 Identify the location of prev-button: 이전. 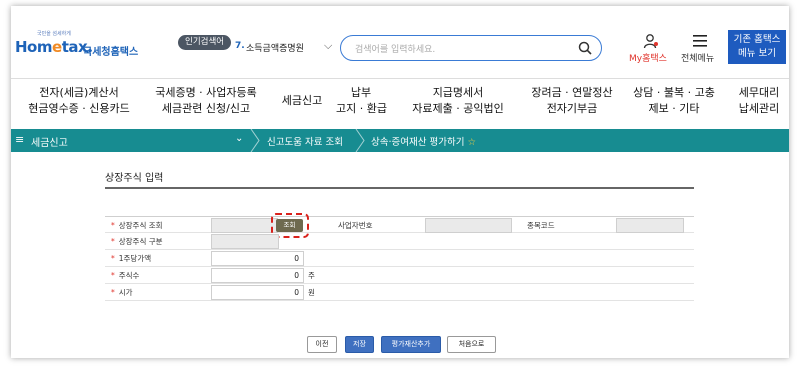
(322, 344).